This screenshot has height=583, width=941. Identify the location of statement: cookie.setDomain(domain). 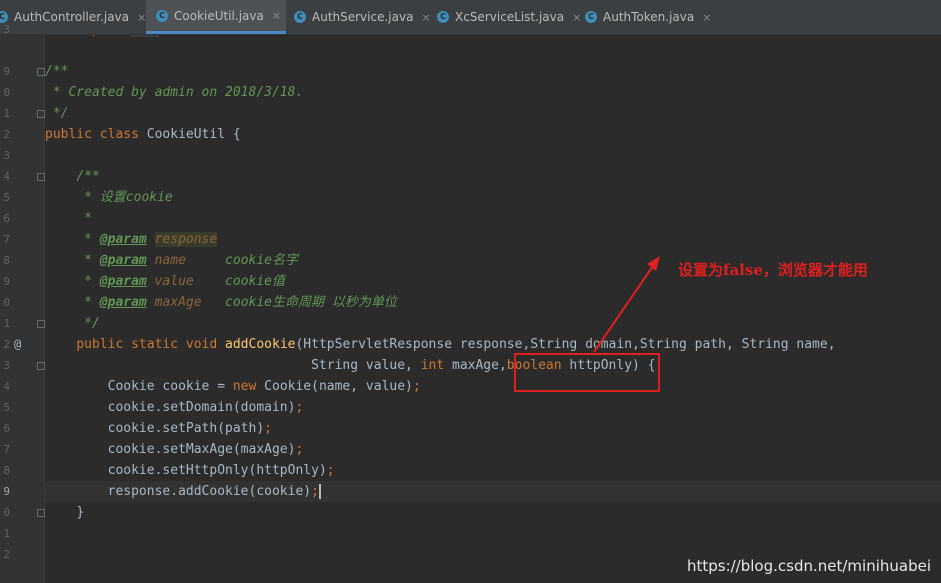
(201, 407).